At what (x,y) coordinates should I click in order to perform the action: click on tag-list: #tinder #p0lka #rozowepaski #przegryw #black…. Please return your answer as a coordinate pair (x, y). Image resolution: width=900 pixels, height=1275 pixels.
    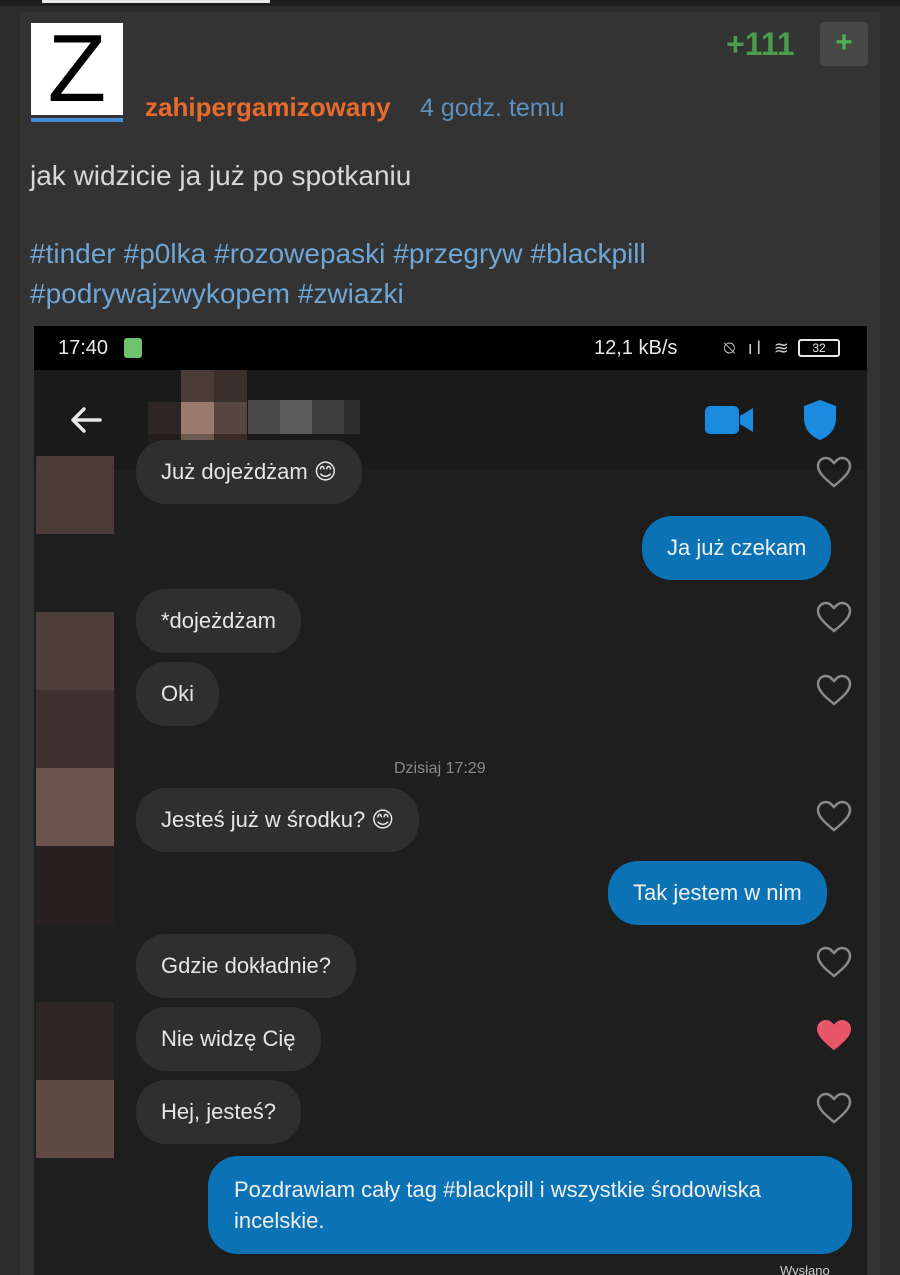
    Looking at the image, I should click on (410, 274).